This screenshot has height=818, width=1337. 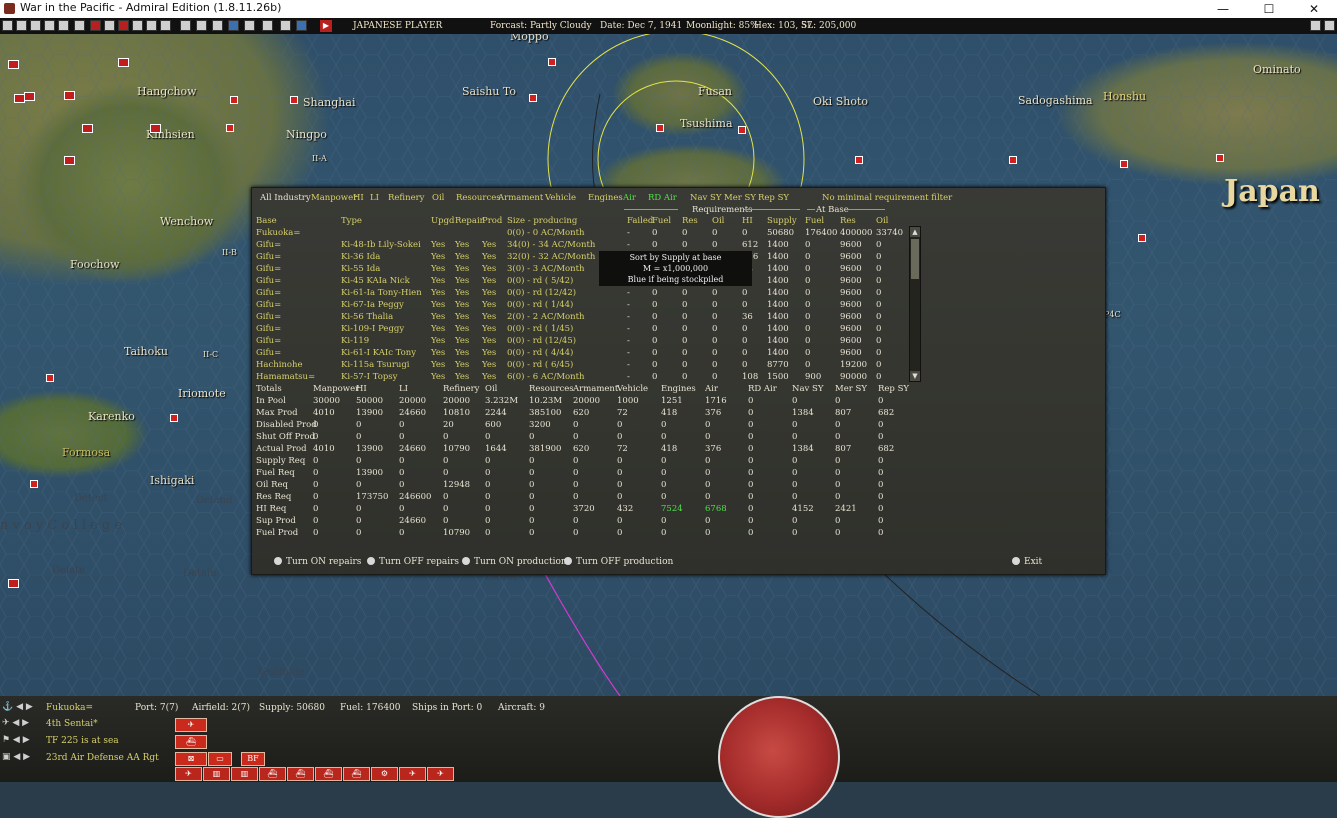 I want to click on filter-all-industry: All Industry, so click(x=285, y=198).